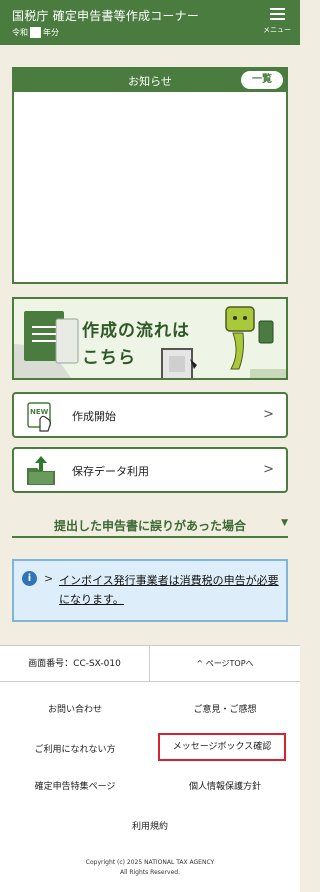 The height and width of the screenshot is (892, 320). Describe the element at coordinates (75, 664) in the screenshot. I see `screen-id: 画面番号：CC-SX-010` at that location.